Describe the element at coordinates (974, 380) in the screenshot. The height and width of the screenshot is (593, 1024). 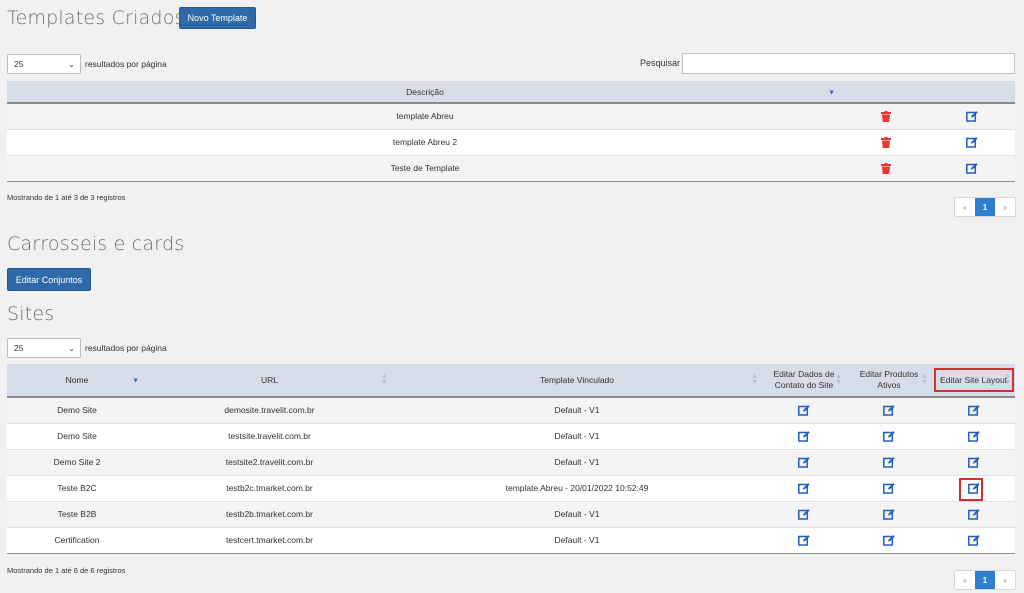
I see `highlight-header-editar-layout` at that location.